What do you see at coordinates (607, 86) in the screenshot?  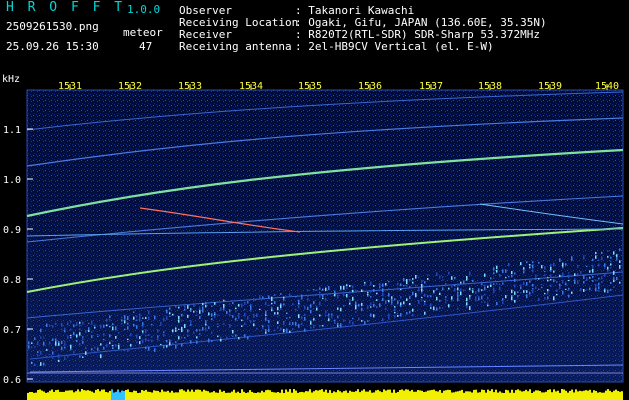 I see `x-tick-label: 1540` at bounding box center [607, 86].